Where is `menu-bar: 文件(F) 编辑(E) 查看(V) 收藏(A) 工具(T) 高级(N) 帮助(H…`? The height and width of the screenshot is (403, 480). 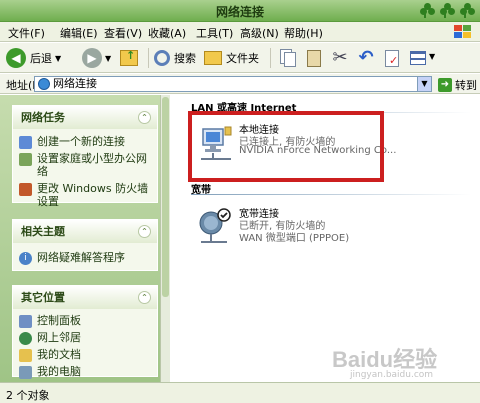 menu-bar: 文件(F) 编辑(E) 查看(V) 收藏(A) 工具(T) 高级(N) 帮助(H… is located at coordinates (240, 32).